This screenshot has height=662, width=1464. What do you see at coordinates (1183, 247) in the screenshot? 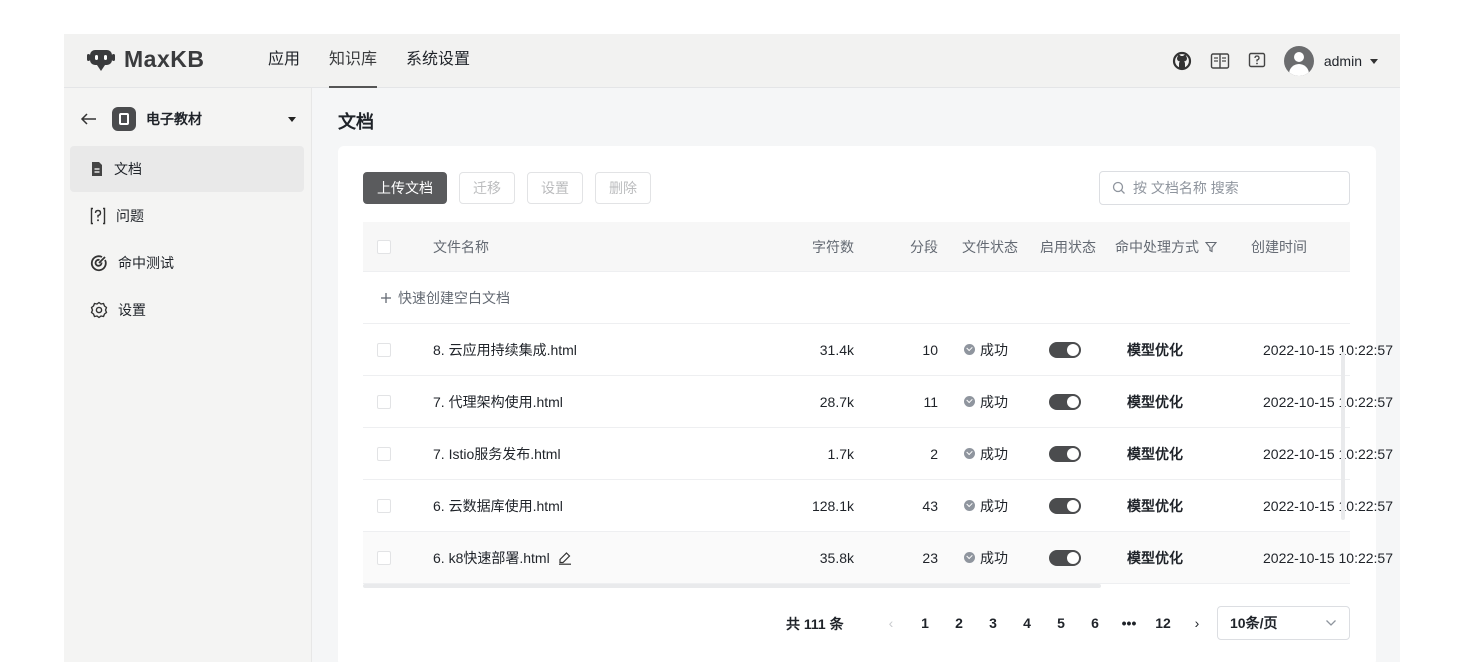
I see `header-hit-mode: 命中处理方式` at bounding box center [1183, 247].